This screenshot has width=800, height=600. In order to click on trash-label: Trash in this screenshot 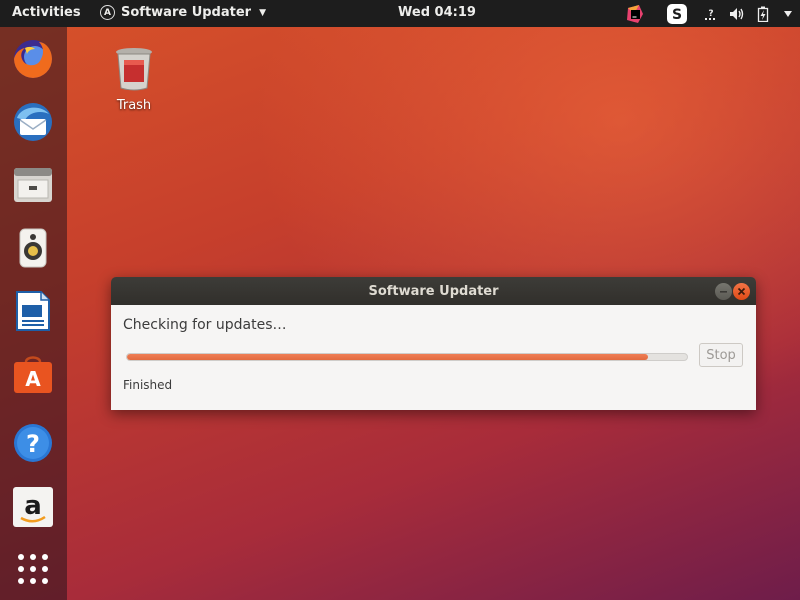, I will do `click(134, 105)`.